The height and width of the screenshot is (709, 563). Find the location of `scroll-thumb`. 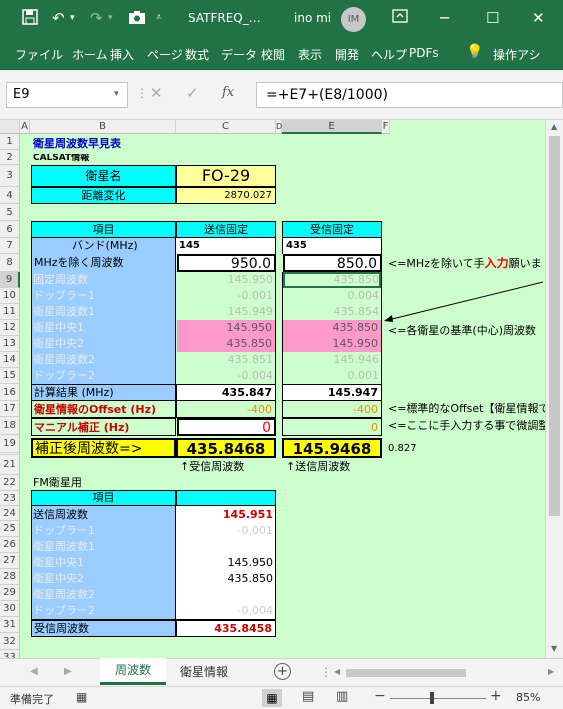

scroll-thumb is located at coordinates (554, 326).